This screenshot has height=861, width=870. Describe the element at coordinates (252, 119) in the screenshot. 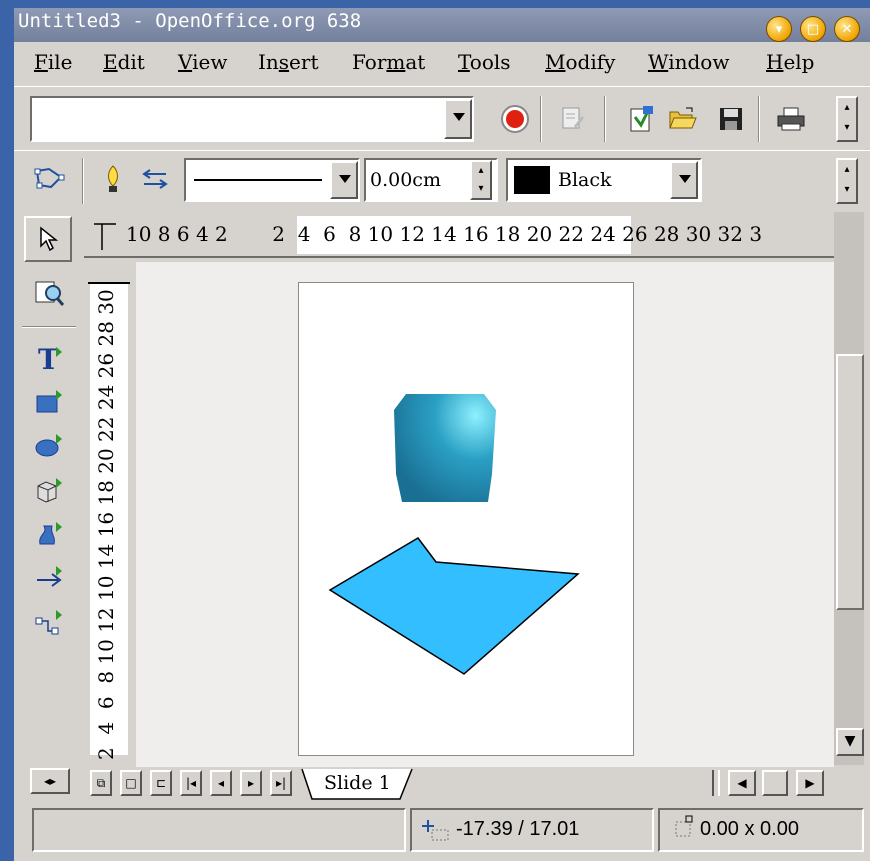

I see `url-input` at that location.